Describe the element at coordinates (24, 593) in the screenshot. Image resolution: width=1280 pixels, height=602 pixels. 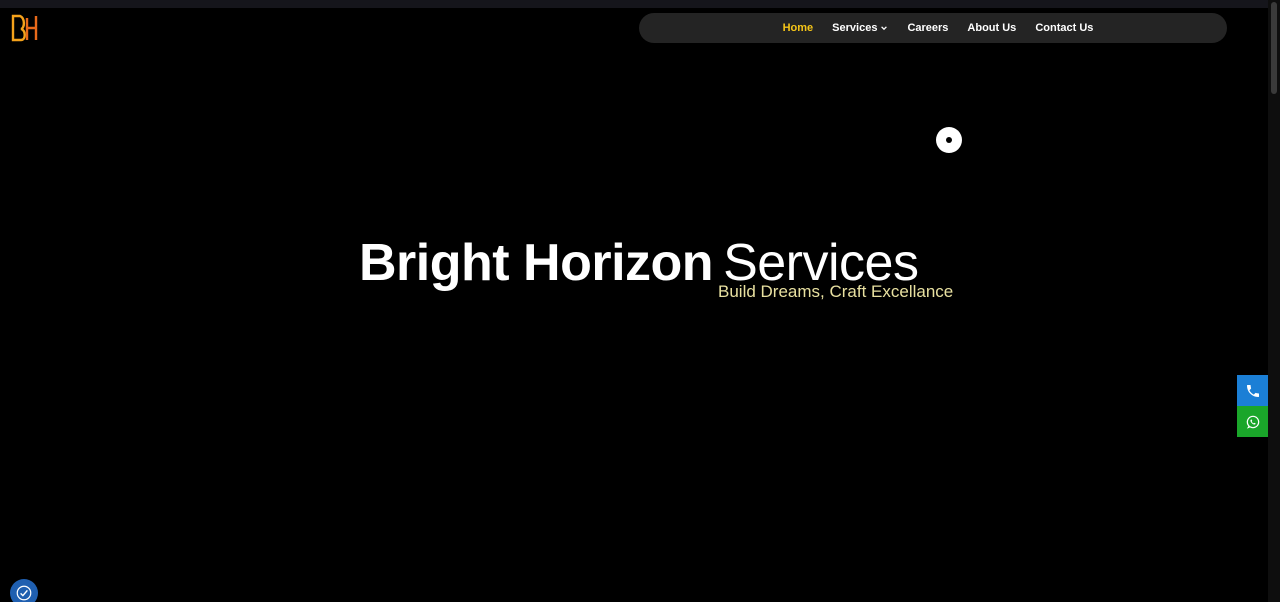
I see `accessibility-icon` at that location.